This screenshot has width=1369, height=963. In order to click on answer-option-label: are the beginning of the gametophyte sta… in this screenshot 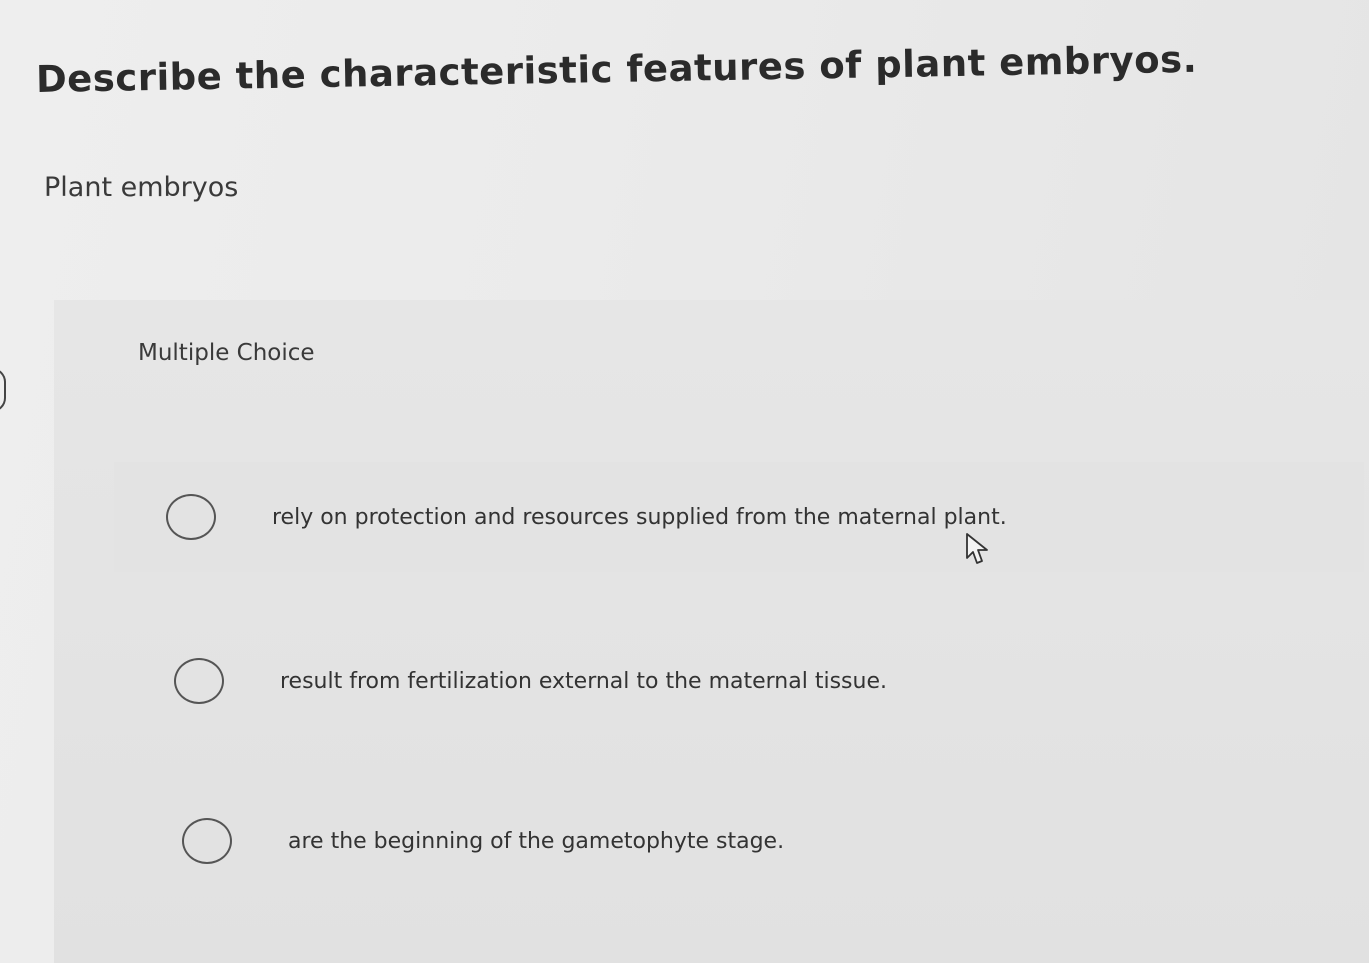, I will do `click(536, 841)`.